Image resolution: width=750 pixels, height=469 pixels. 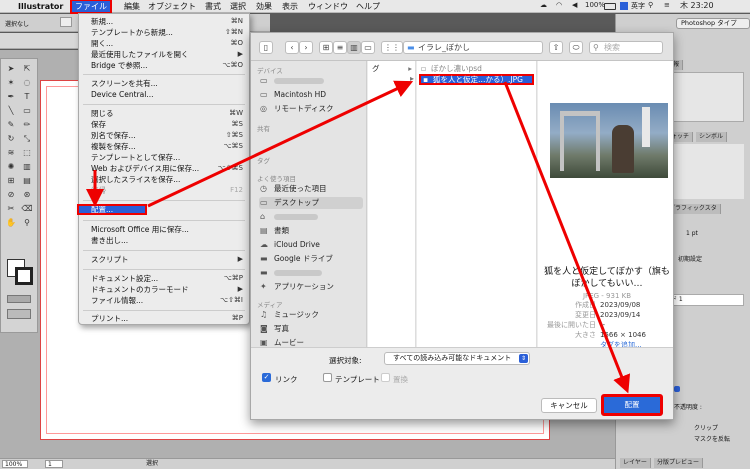 What do you see at coordinates (567, 237) in the screenshot?
I see `arrow-to-place-button` at bounding box center [567, 237].